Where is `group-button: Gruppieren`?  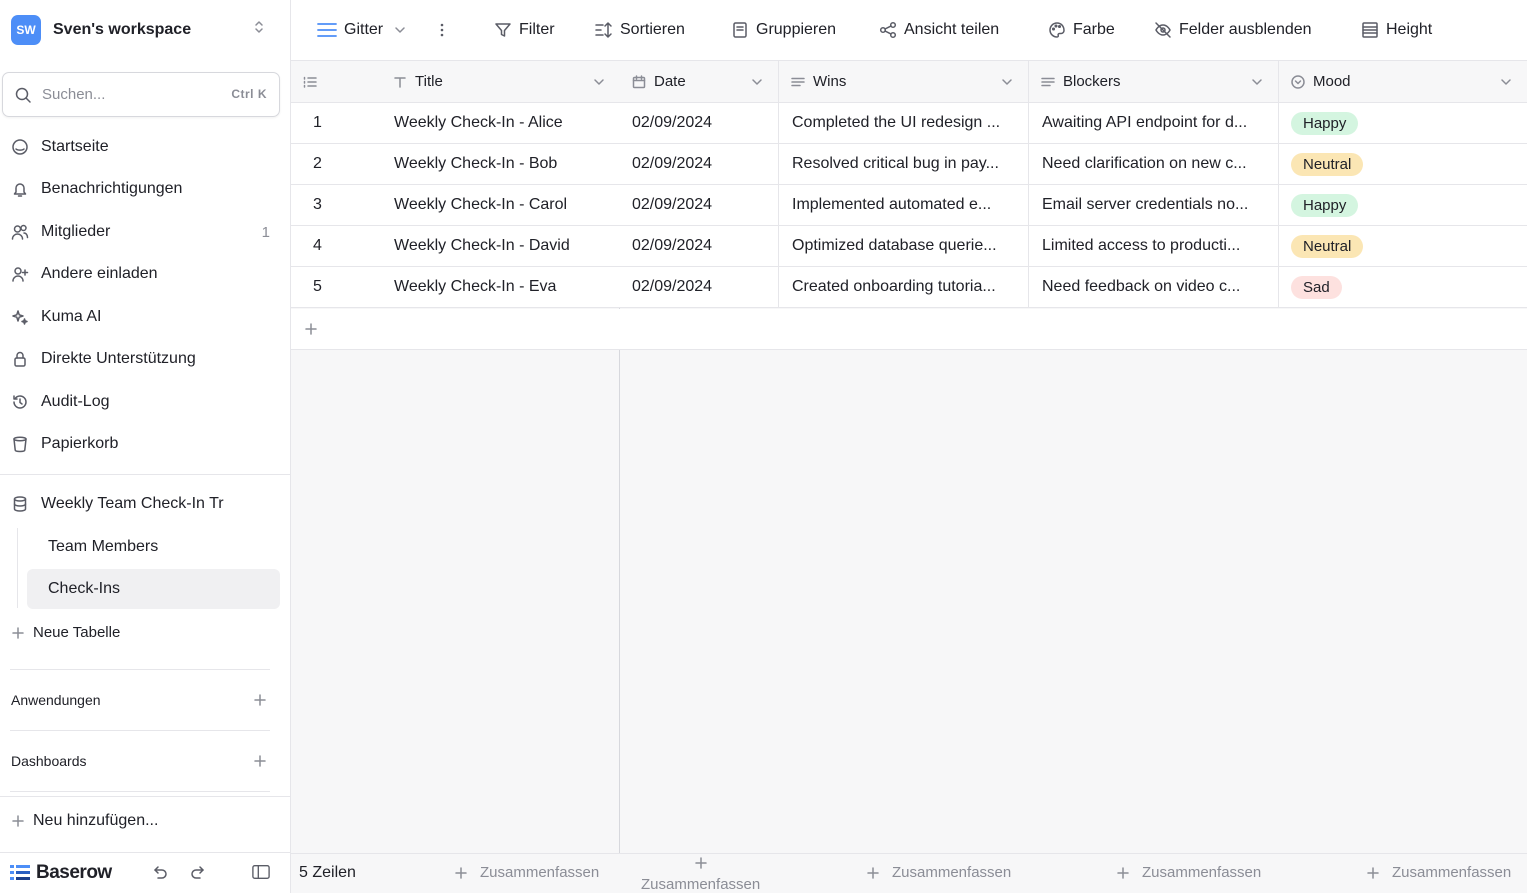
group-button: Gruppieren is located at coordinates (783, 30).